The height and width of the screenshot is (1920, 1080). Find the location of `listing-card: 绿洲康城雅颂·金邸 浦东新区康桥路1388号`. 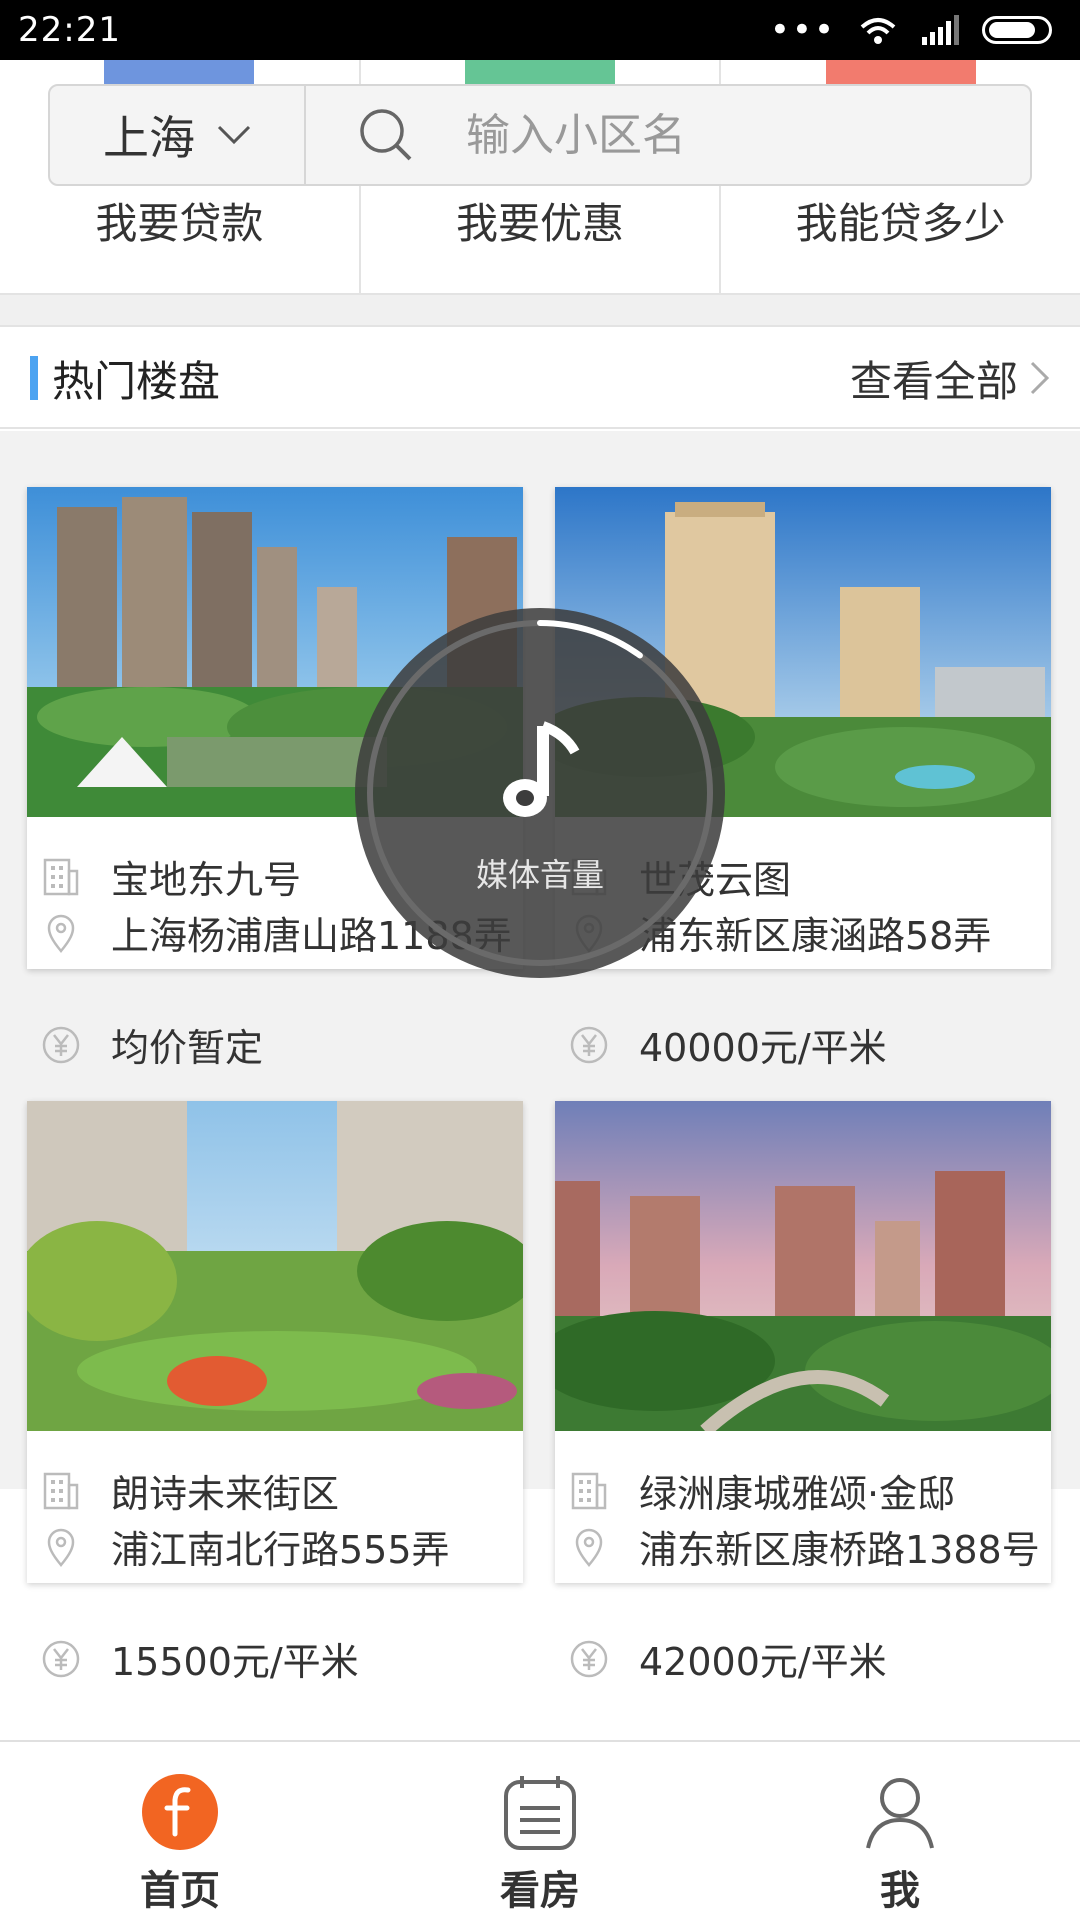

listing-card: 绿洲康城雅颂·金邸 浦东新区康桥路1388号 is located at coordinates (803, 1342).